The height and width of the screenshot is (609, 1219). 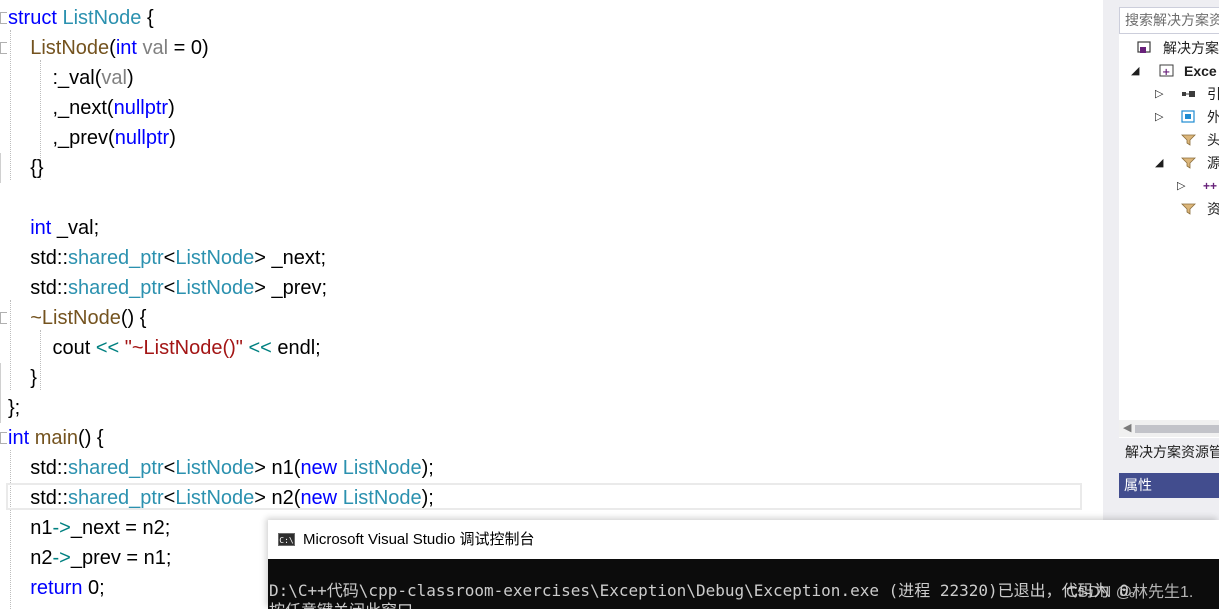 What do you see at coordinates (55, 78) in the screenshot?
I see `code-token: :_val(` at bounding box center [55, 78].